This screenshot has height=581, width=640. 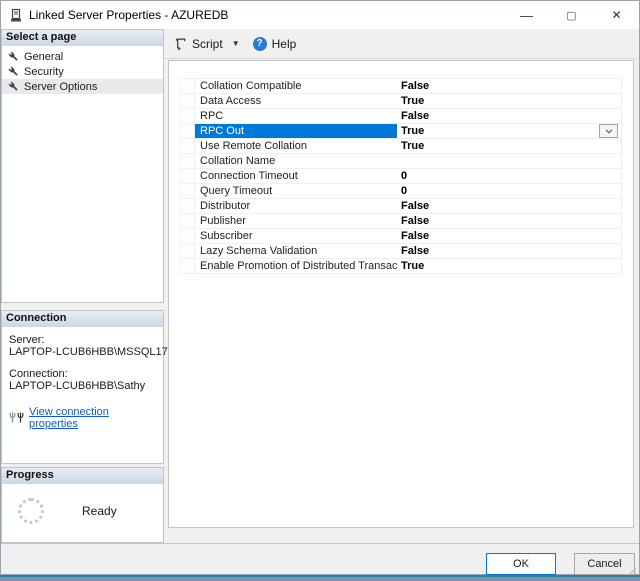 What do you see at coordinates (320, 15) in the screenshot?
I see `titlebar: Linked Server Properties - AZUREDB — ▢ ✕` at bounding box center [320, 15].